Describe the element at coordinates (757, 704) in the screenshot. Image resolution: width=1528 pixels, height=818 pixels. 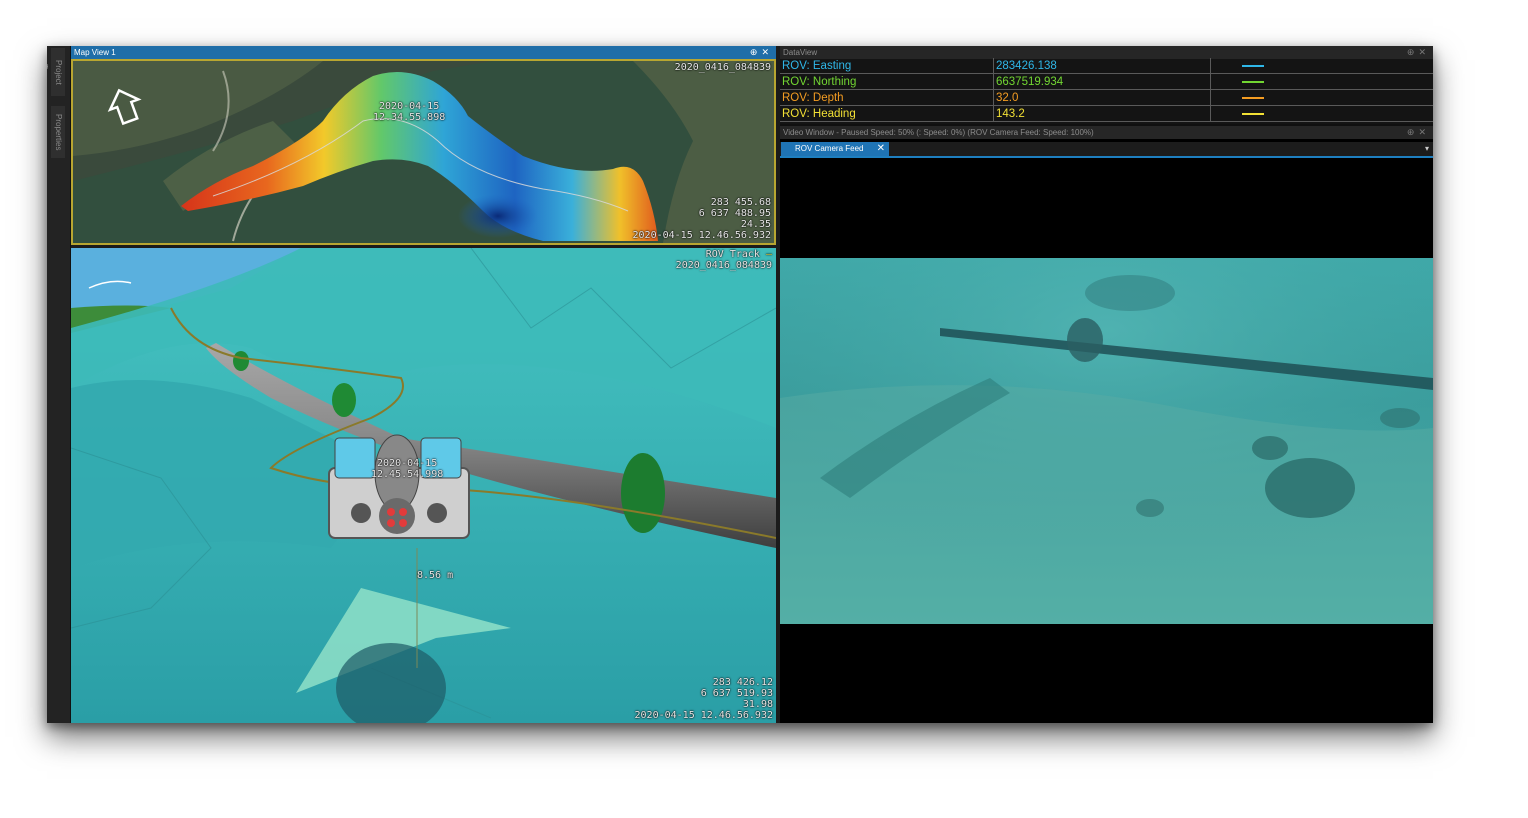
I see `scene-depth: 31.98` at that location.